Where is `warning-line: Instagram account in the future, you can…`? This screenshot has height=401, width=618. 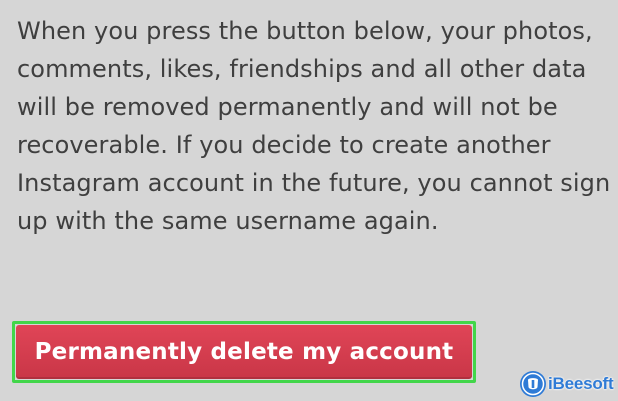 warning-line: Instagram account in the future, you can… is located at coordinates (314, 183).